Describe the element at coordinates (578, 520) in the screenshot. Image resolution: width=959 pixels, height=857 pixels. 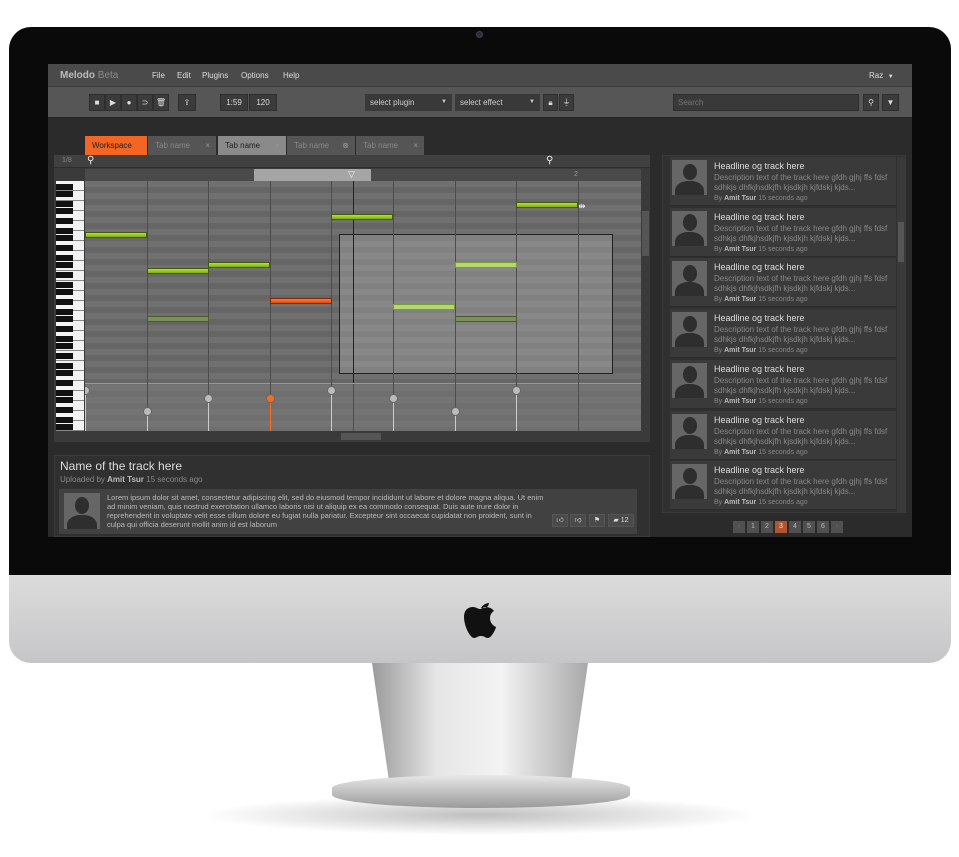
I see `dislike-button: 👎︎` at that location.